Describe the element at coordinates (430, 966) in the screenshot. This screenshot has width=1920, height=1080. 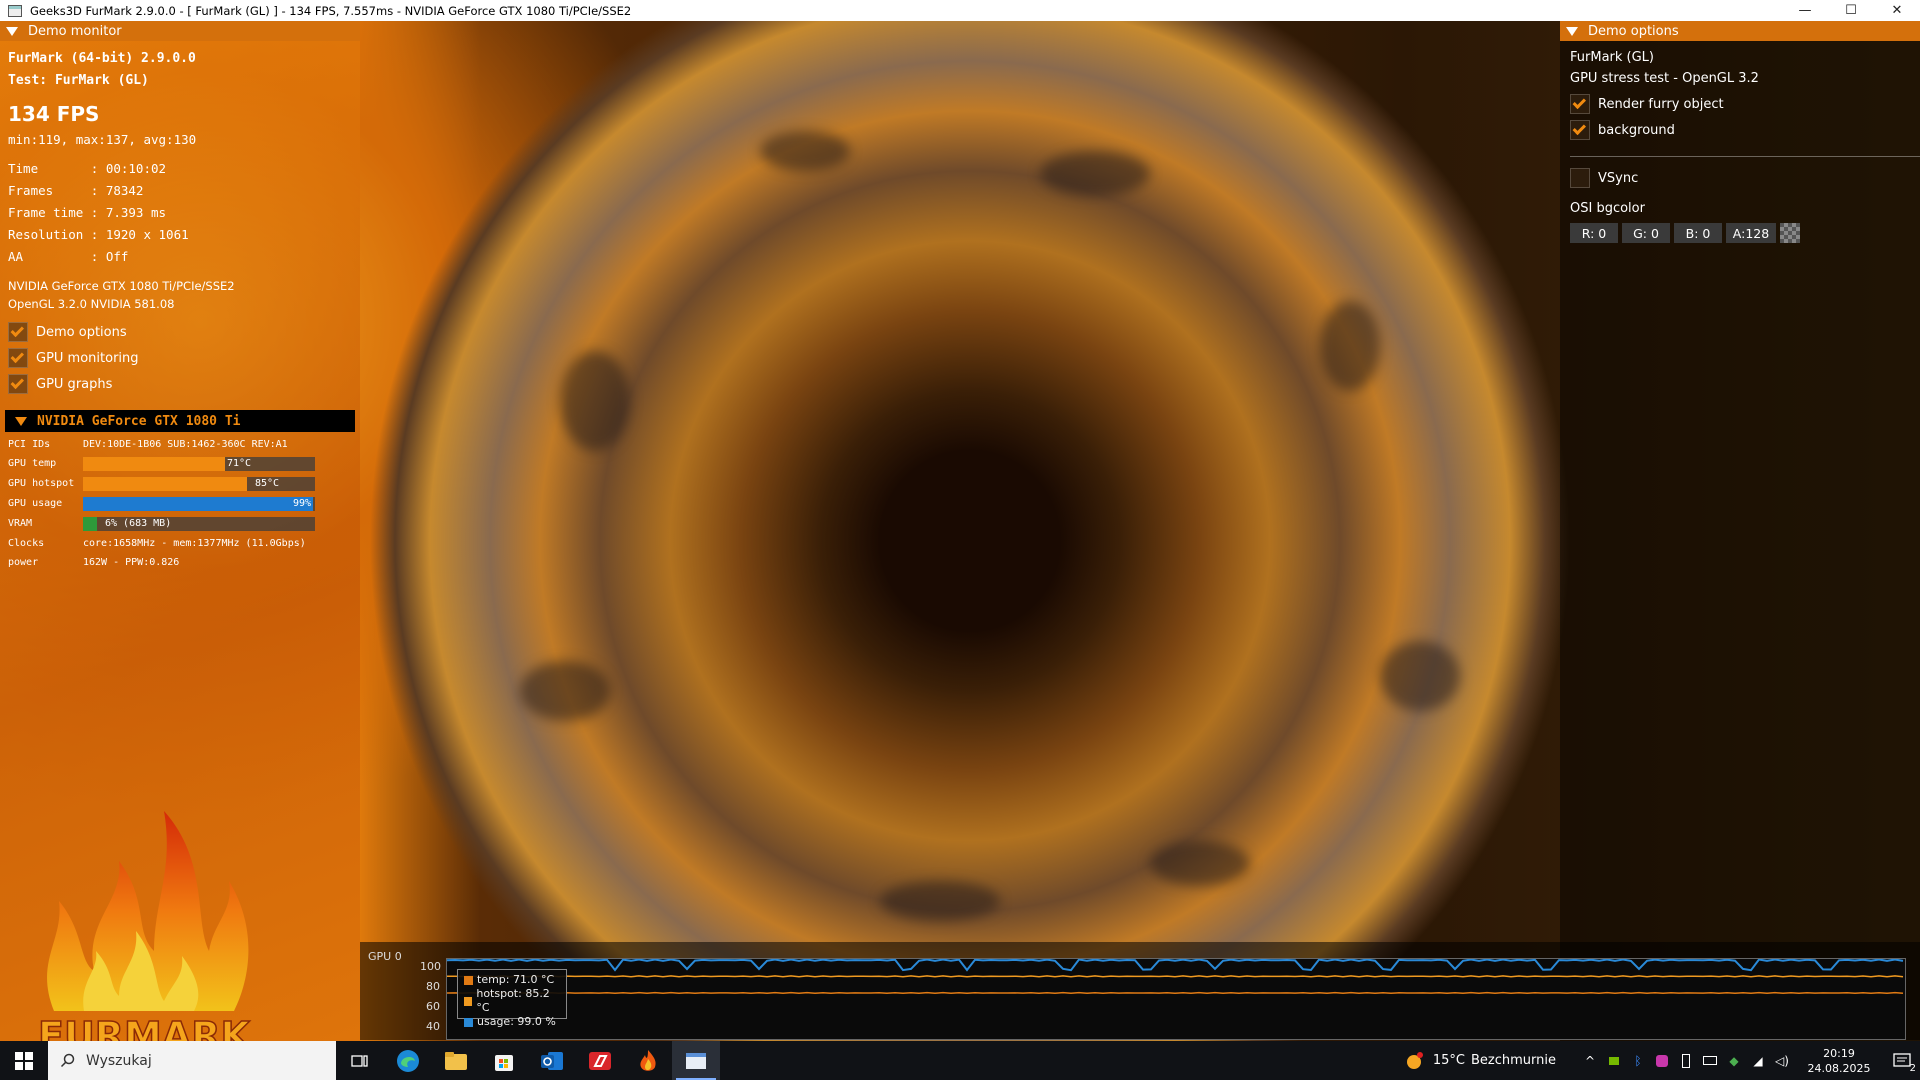
I see `y-tick-100: 100` at that location.